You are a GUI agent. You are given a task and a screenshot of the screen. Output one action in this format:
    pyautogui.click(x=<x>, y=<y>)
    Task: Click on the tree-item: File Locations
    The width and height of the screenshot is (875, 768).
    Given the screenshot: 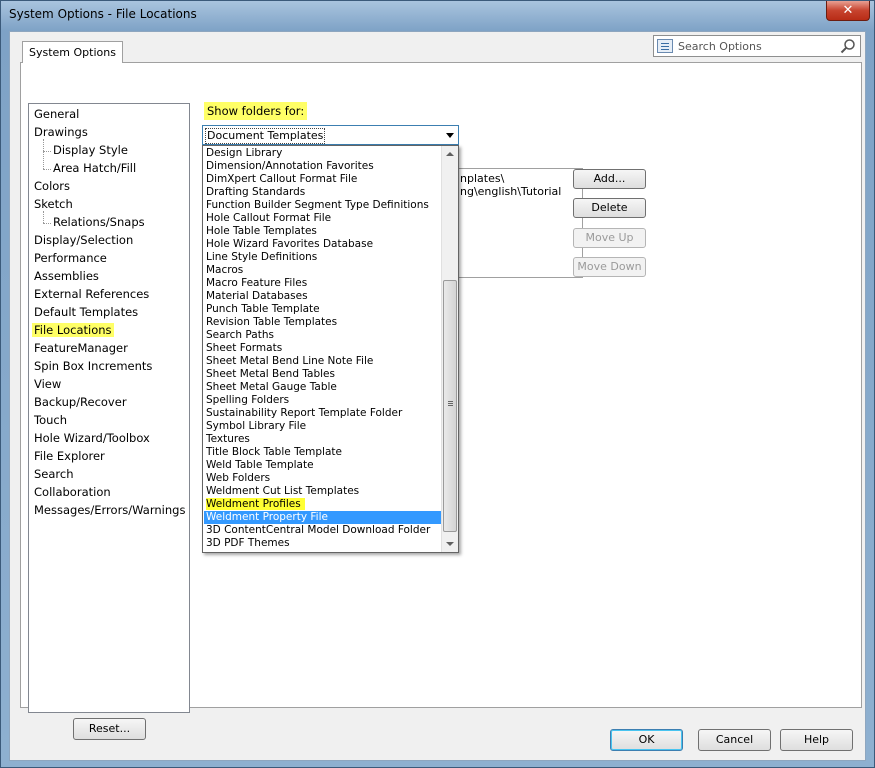 What is the action you would take?
    pyautogui.click(x=73, y=330)
    